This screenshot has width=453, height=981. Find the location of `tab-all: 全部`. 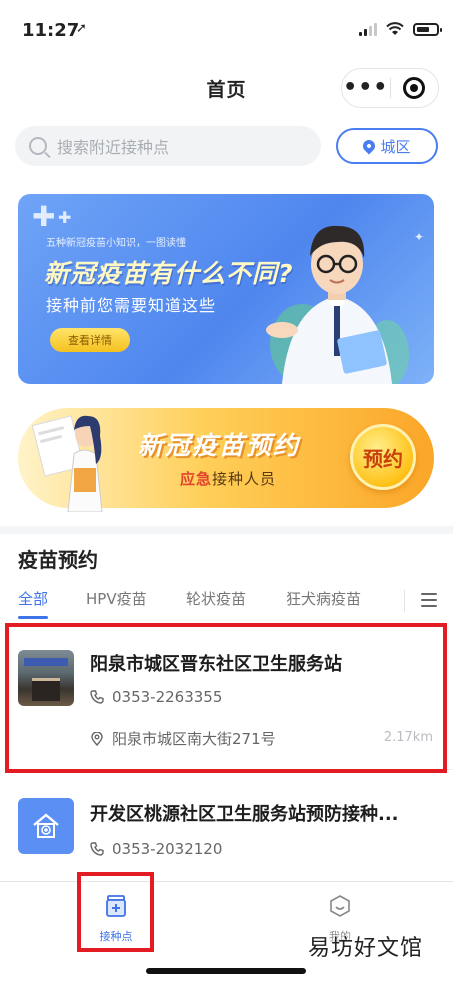

tab-all: 全部 is located at coordinates (33, 598).